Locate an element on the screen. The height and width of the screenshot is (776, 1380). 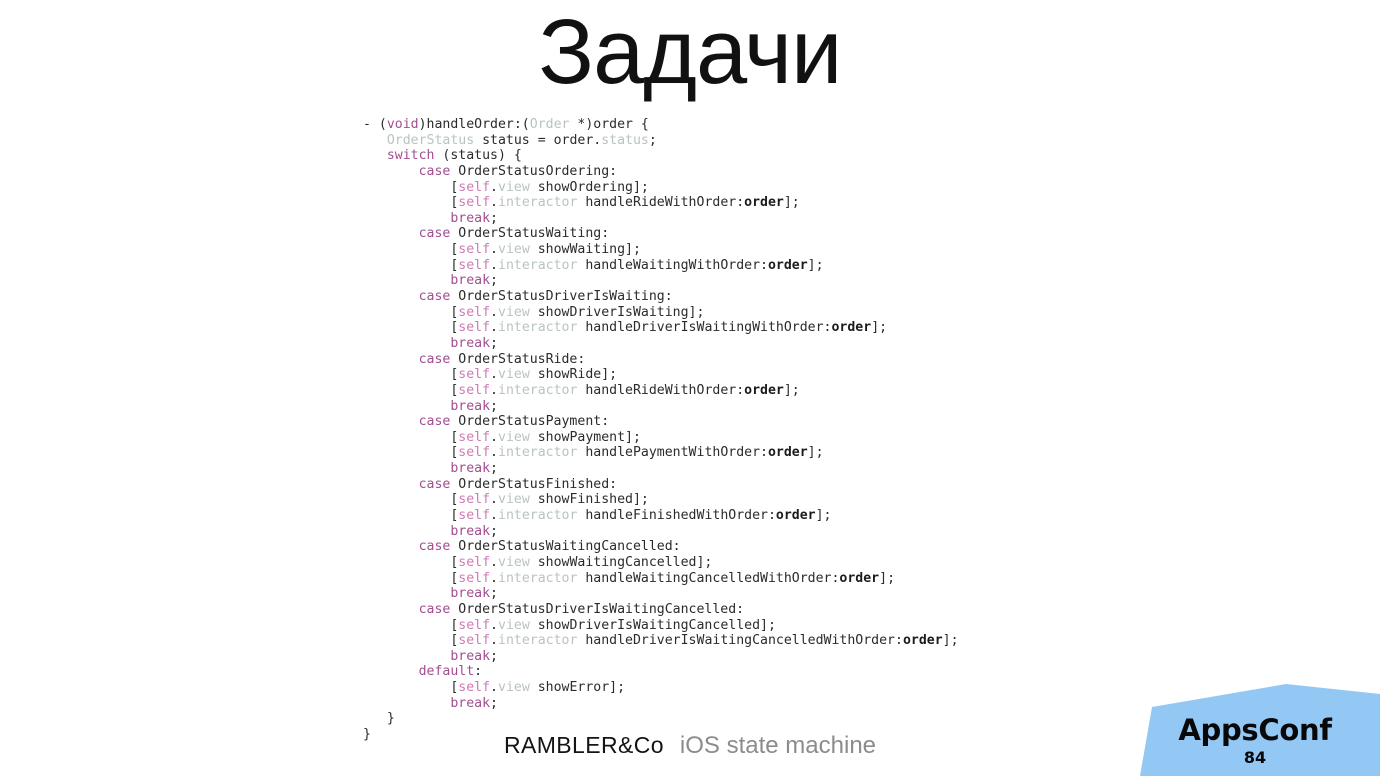
code-line: [self.view showRide]; is located at coordinates (661, 375).